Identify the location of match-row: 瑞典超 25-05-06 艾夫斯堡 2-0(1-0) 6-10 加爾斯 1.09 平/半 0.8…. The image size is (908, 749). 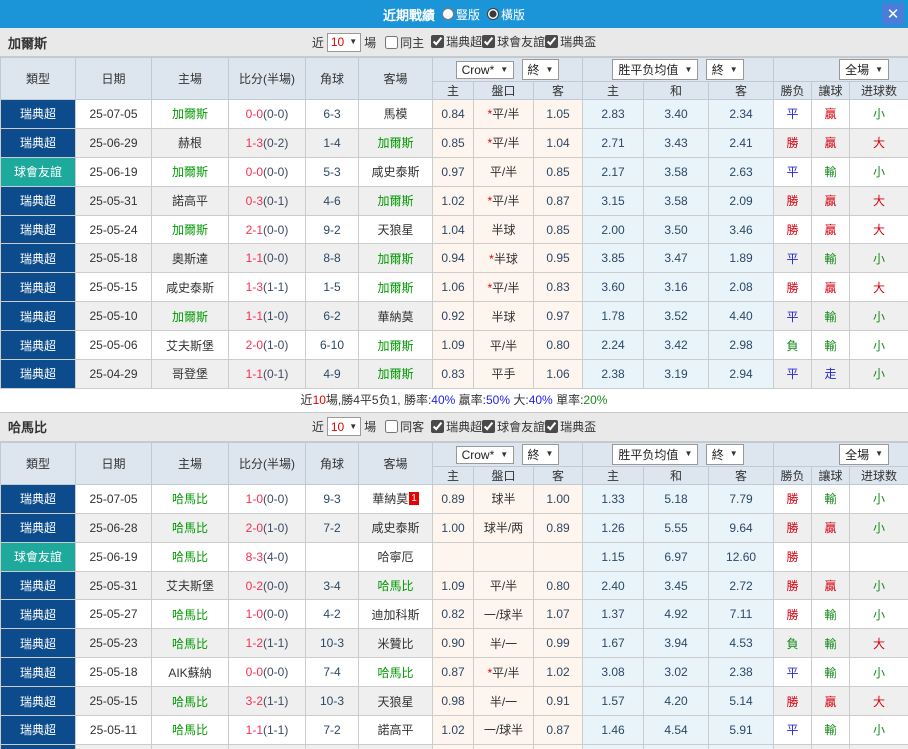
(454, 345).